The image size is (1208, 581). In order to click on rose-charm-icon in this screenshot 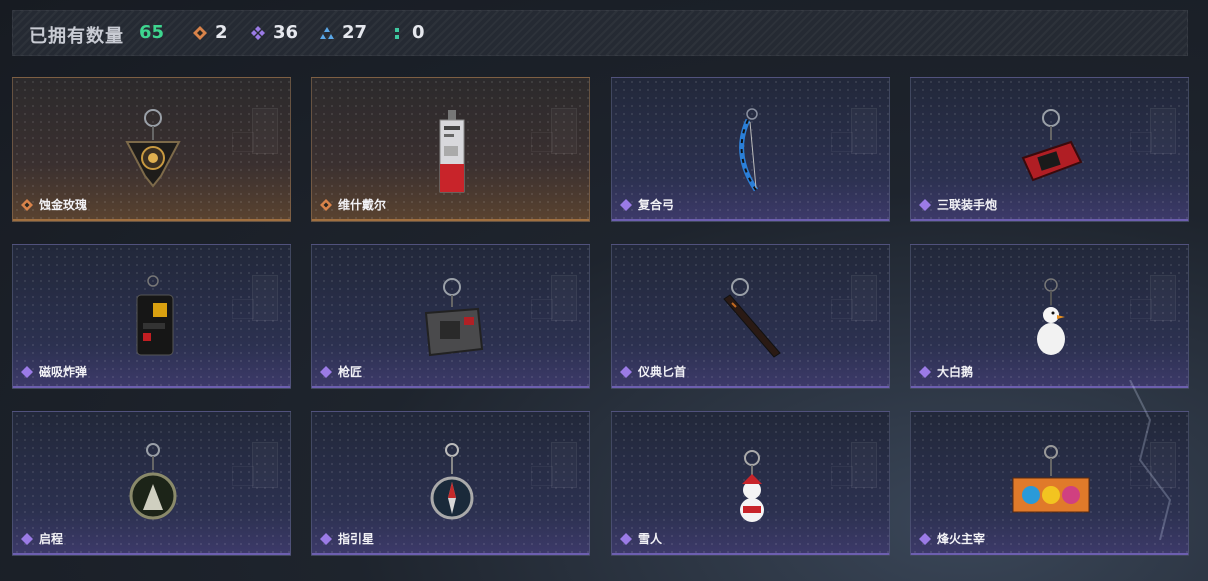, I will do `click(153, 148)`.